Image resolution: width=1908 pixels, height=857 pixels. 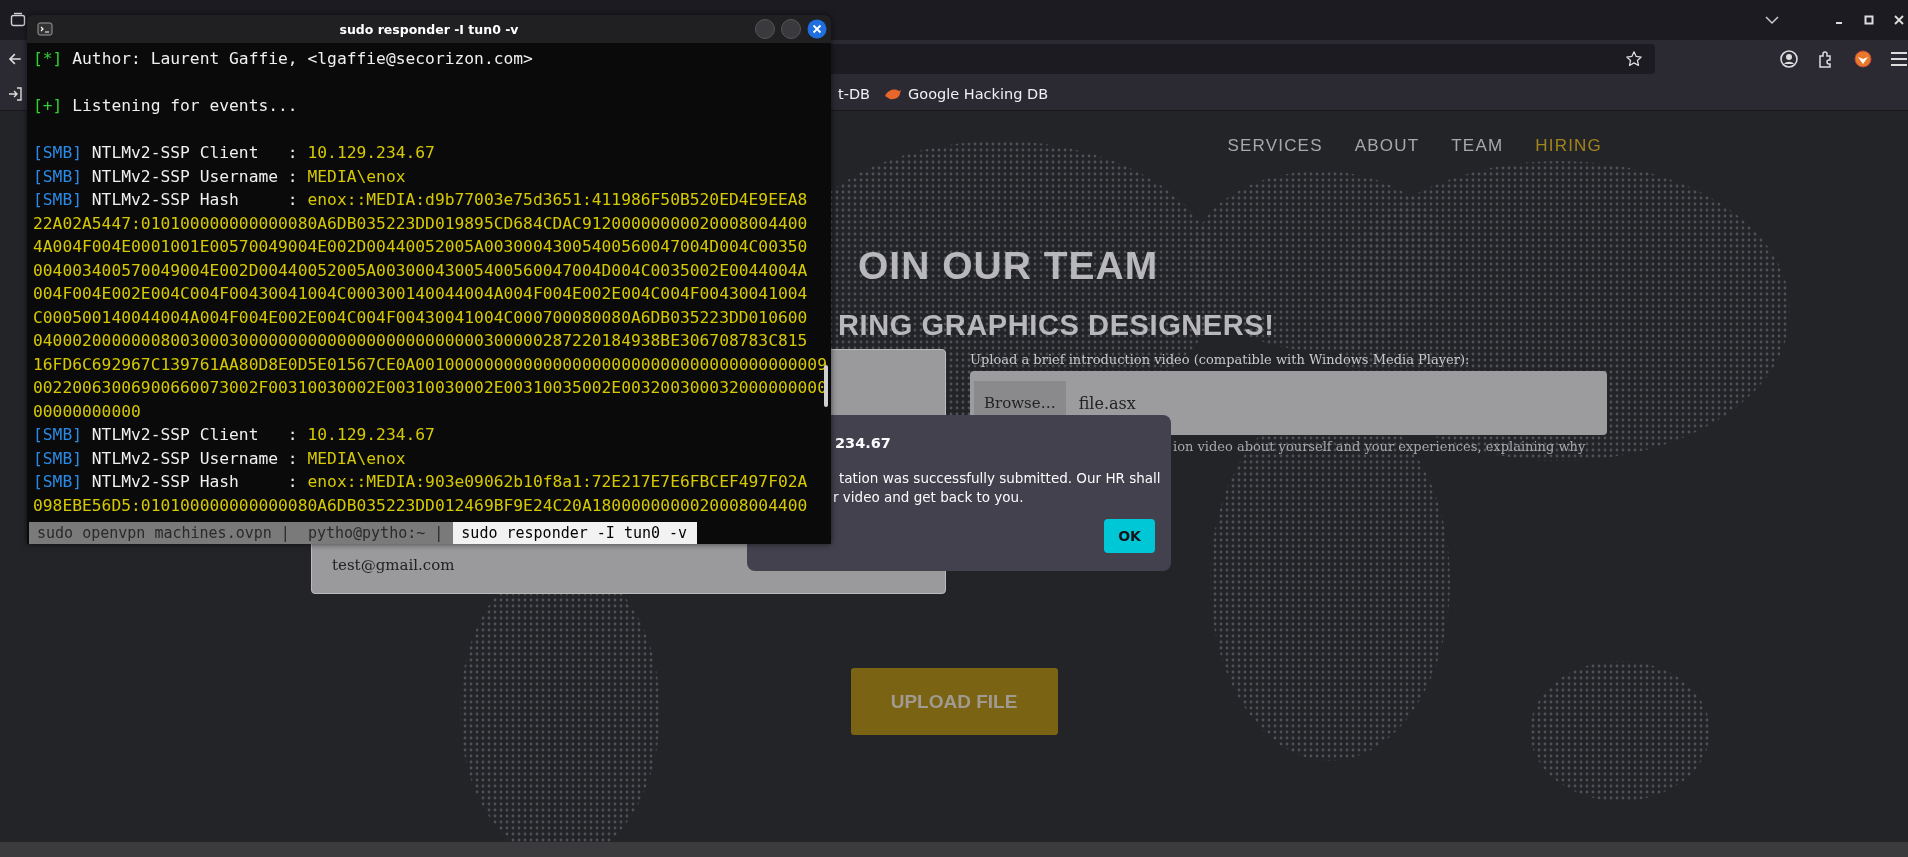 I want to click on bookmark-link: Google Hacking DB, so click(x=966, y=93).